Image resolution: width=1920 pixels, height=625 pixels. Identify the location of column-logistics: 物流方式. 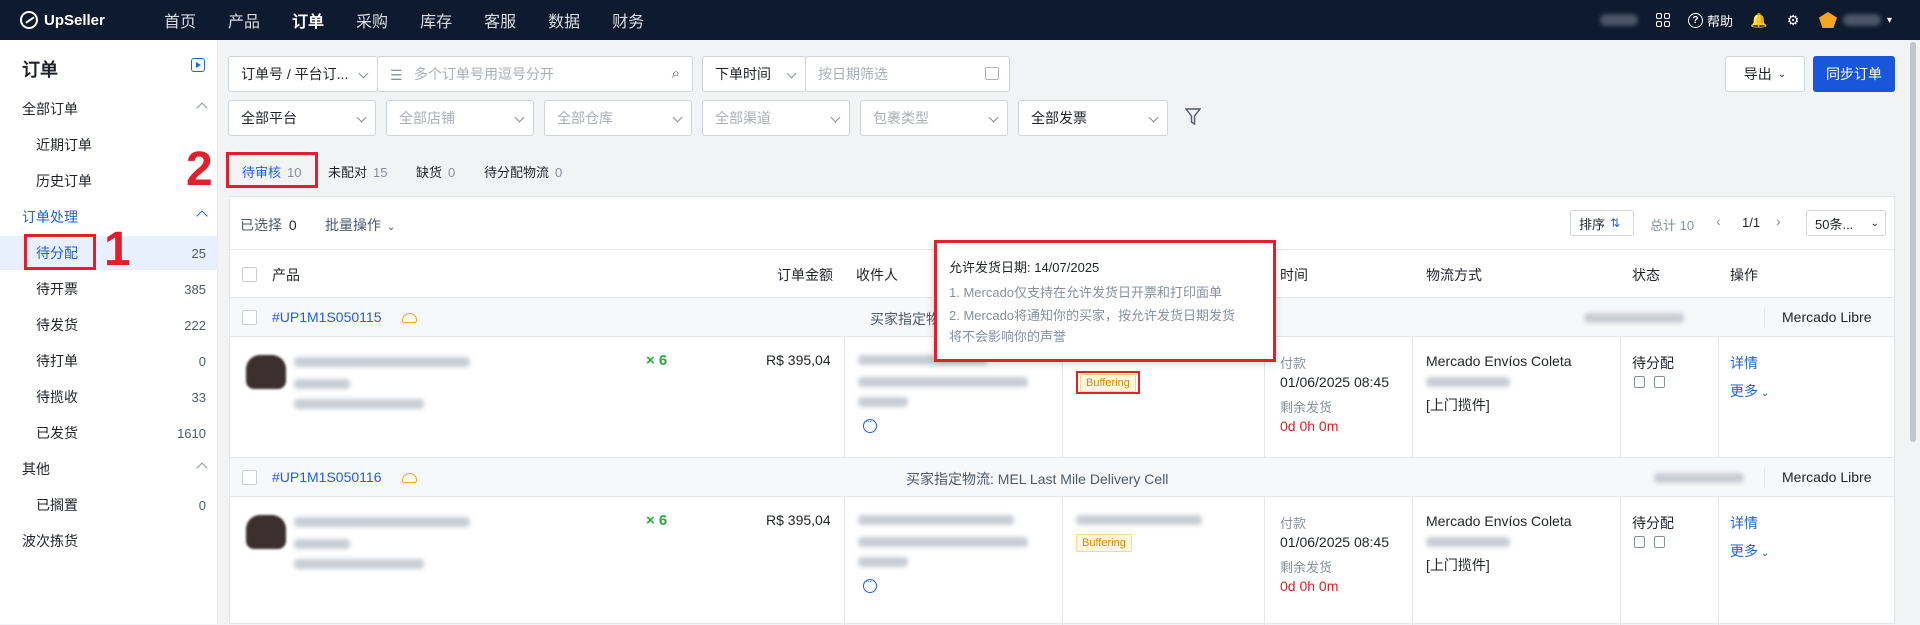
(1454, 275).